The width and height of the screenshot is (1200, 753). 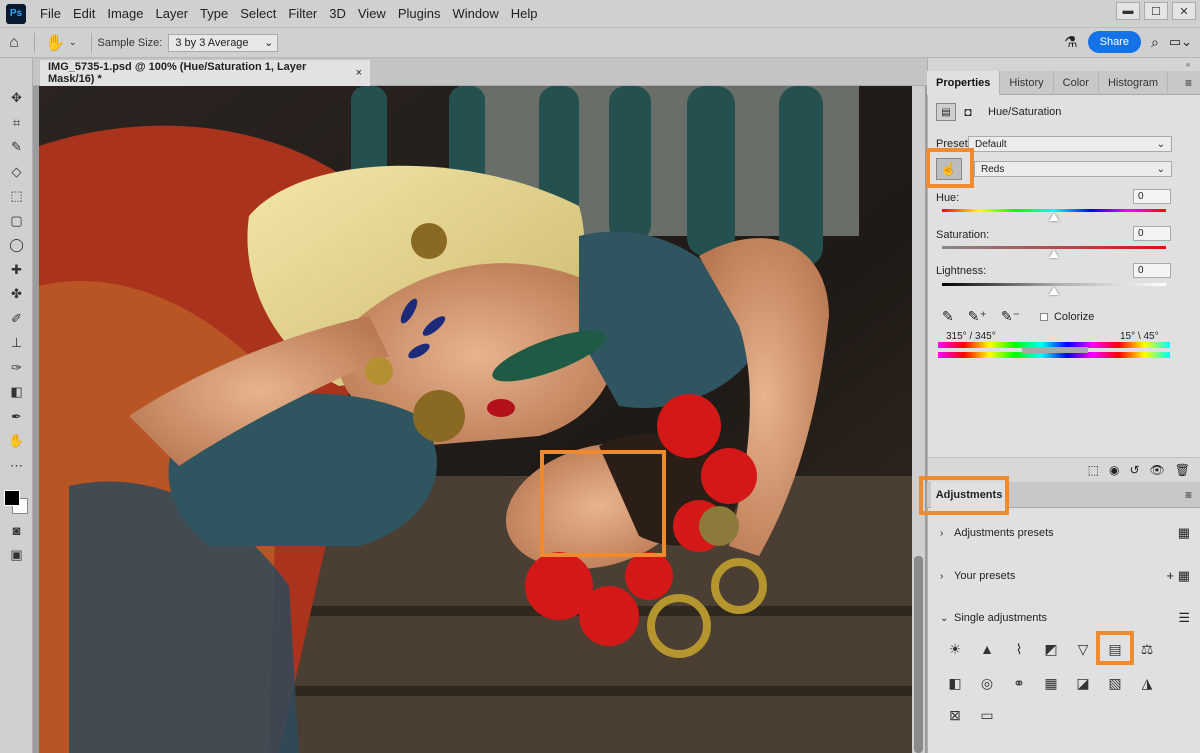 What do you see at coordinates (14, 43) in the screenshot?
I see `home-icon: ⌂` at bounding box center [14, 43].